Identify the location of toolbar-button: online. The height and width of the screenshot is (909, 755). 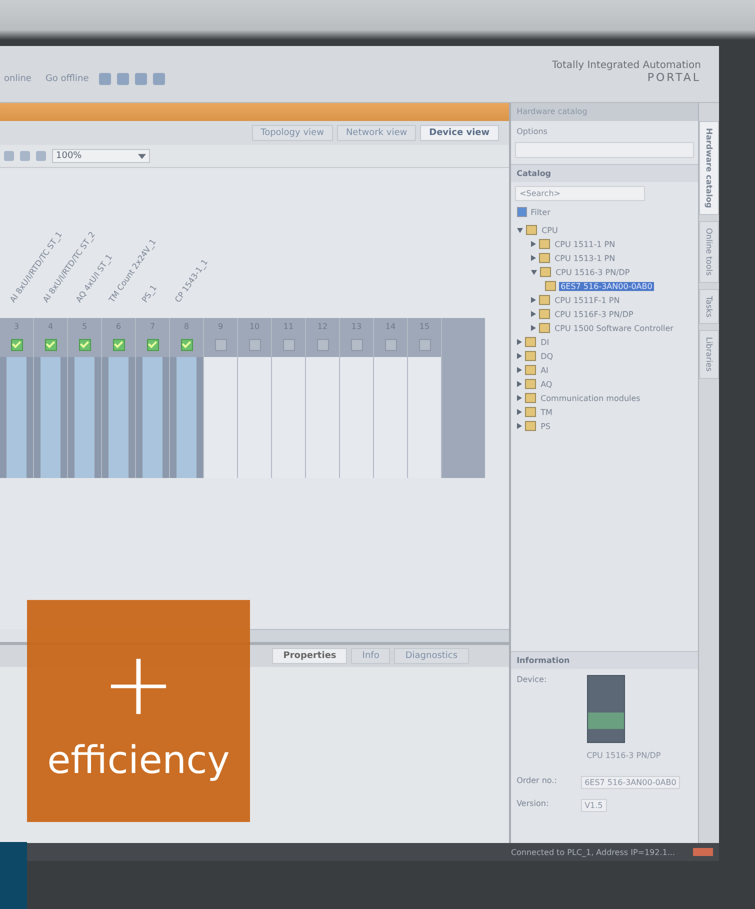
(18, 79).